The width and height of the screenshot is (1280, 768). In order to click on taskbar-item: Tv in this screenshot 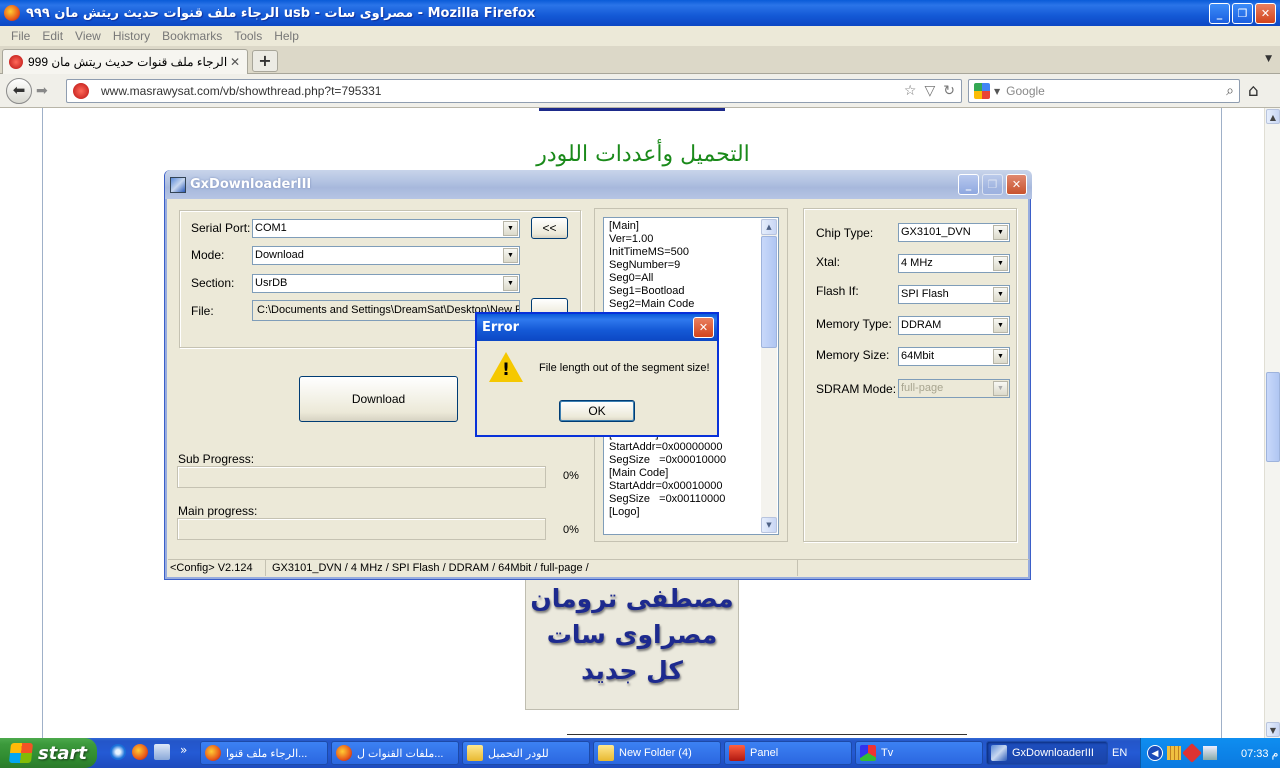, I will do `click(919, 753)`.